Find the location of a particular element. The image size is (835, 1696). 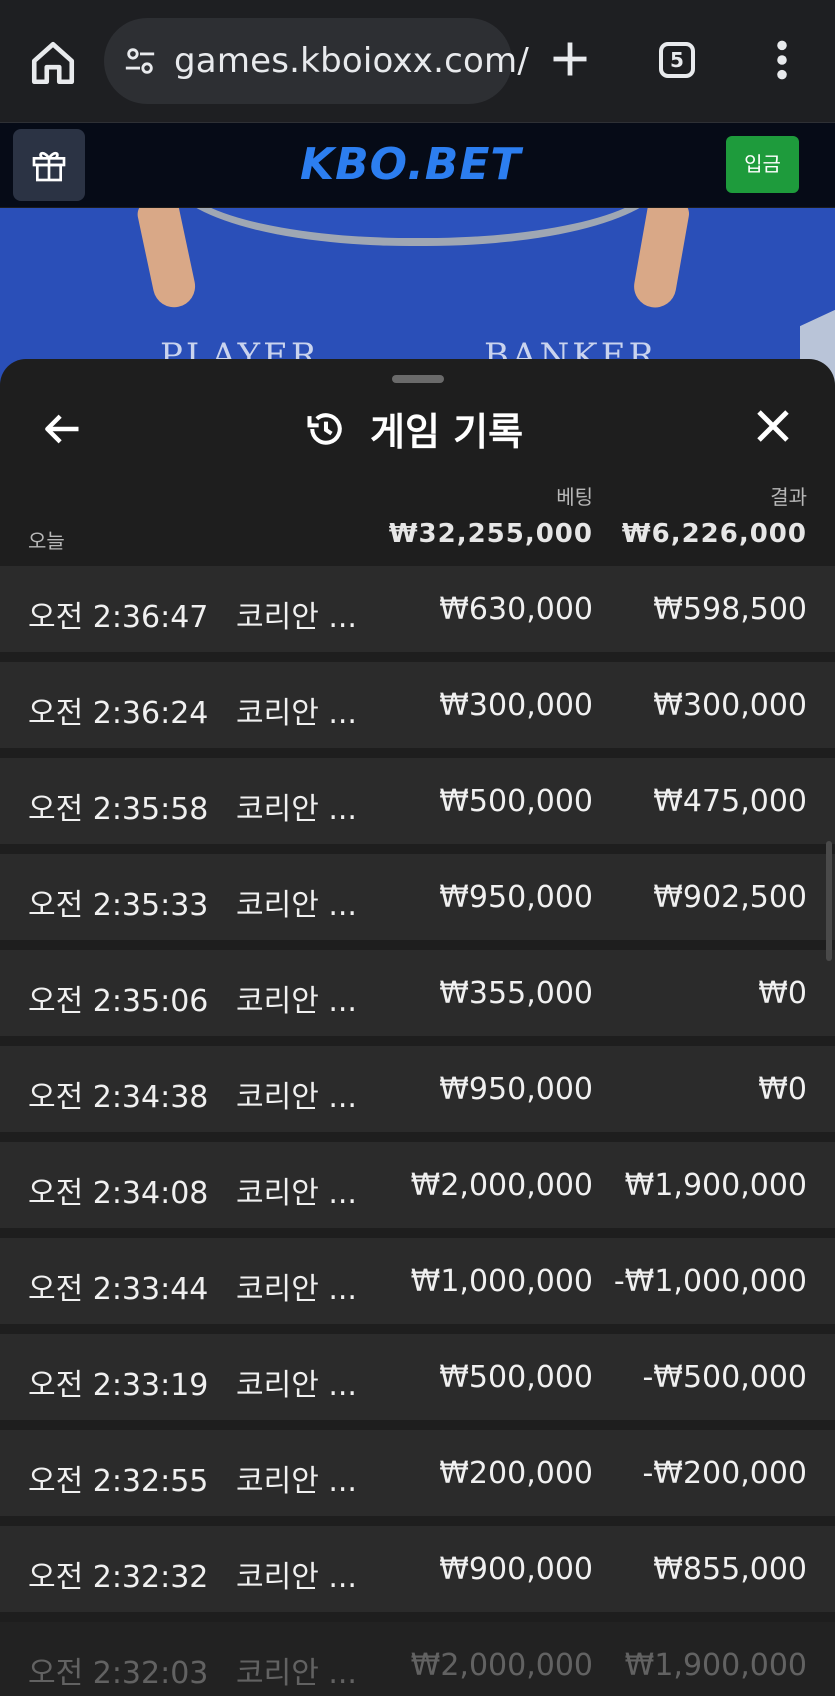

row-result: -₩200,000 is located at coordinates (724, 1473).